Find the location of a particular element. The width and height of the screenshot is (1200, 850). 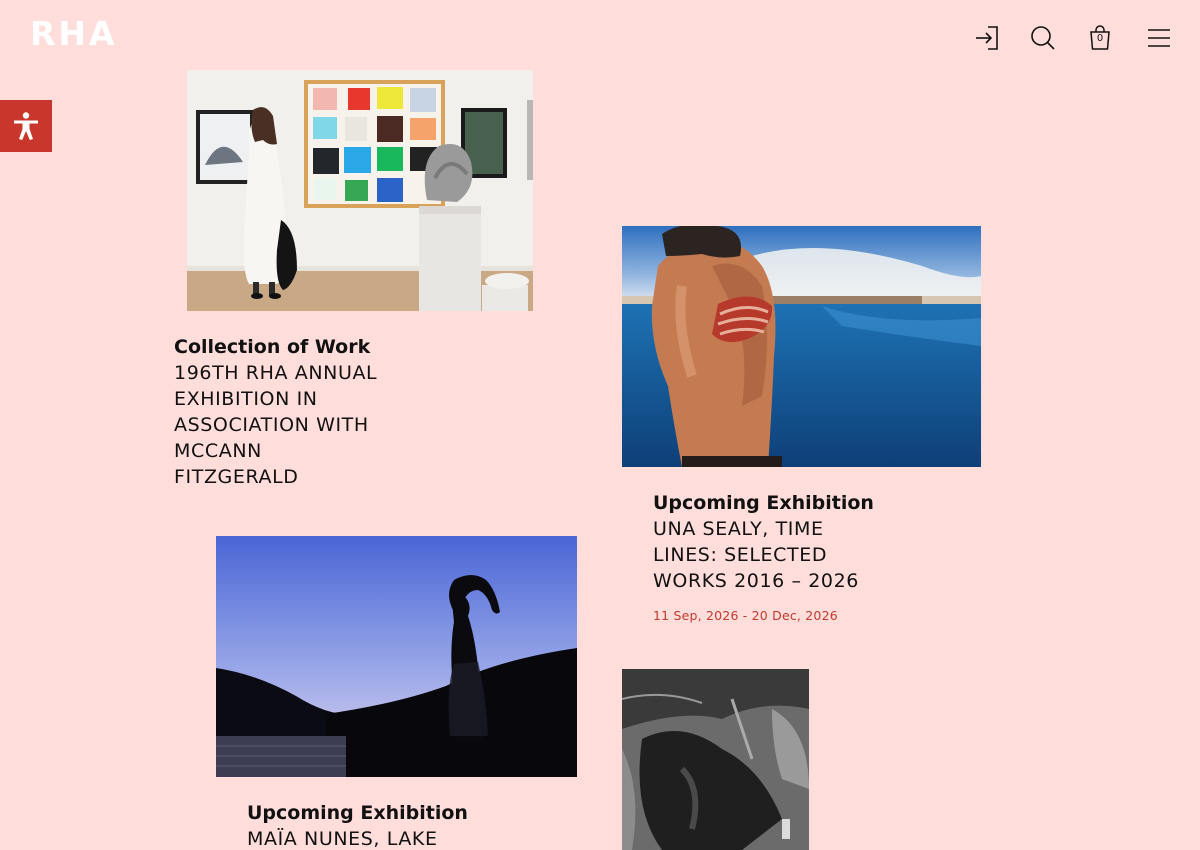

card-title-line: FITZGERALD is located at coordinates (236, 477).